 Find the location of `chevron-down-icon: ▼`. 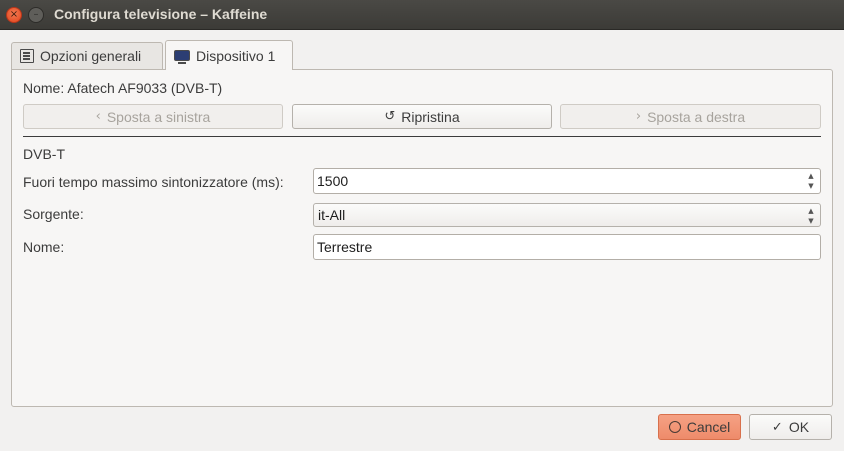

chevron-down-icon: ▼ is located at coordinates (810, 186).